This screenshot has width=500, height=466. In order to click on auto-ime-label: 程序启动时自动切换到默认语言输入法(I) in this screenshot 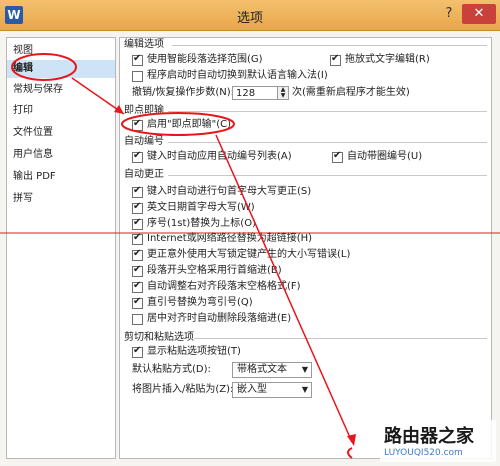, I will do `click(237, 75)`.